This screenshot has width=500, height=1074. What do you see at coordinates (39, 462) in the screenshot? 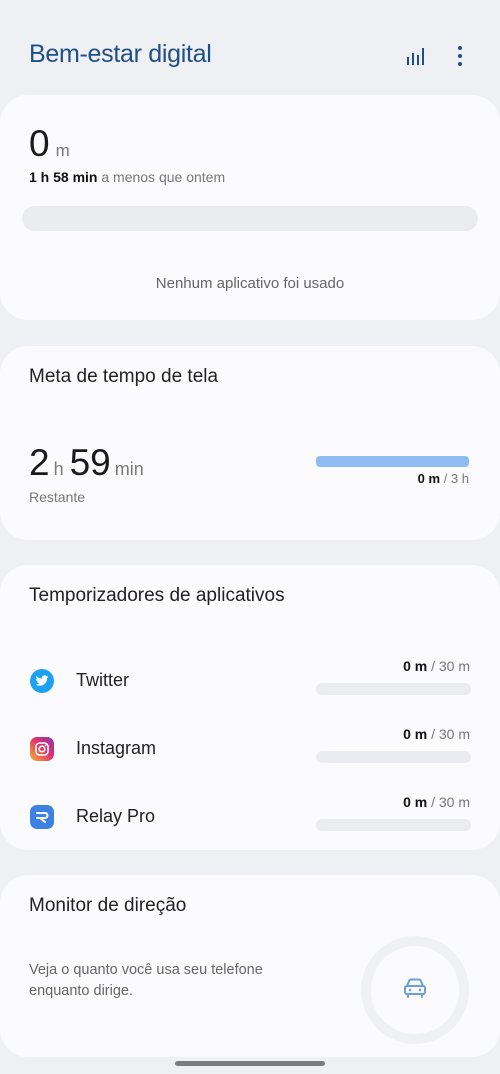
I see `goal-hours: 2` at bounding box center [39, 462].